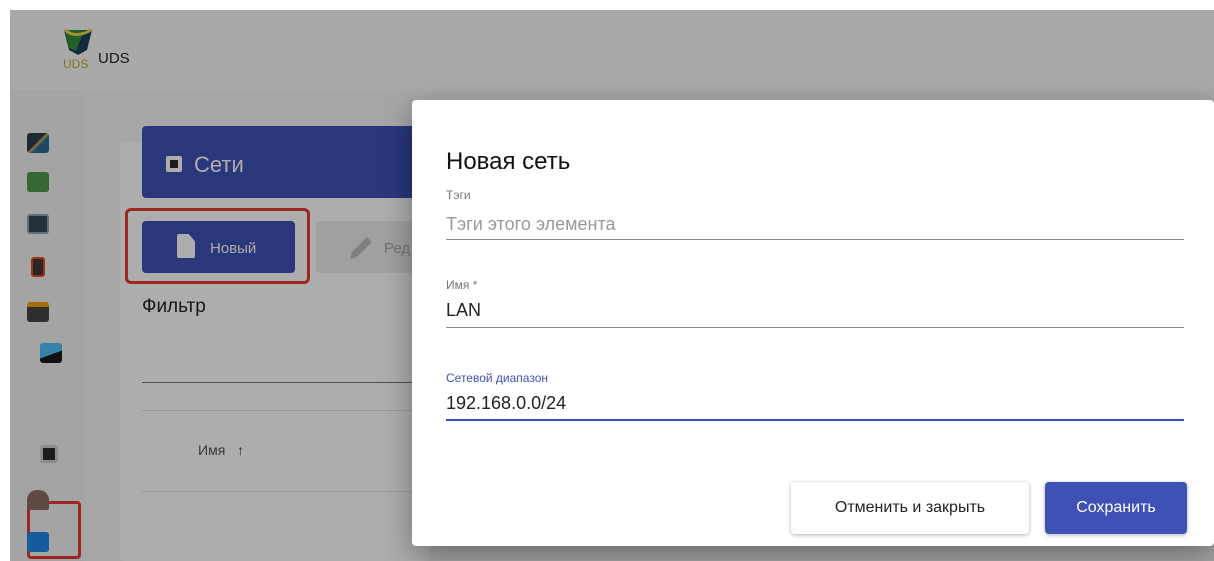 The width and height of the screenshot is (1214, 561). Describe the element at coordinates (815, 327) in the screenshot. I see `name-input-underline` at that location.